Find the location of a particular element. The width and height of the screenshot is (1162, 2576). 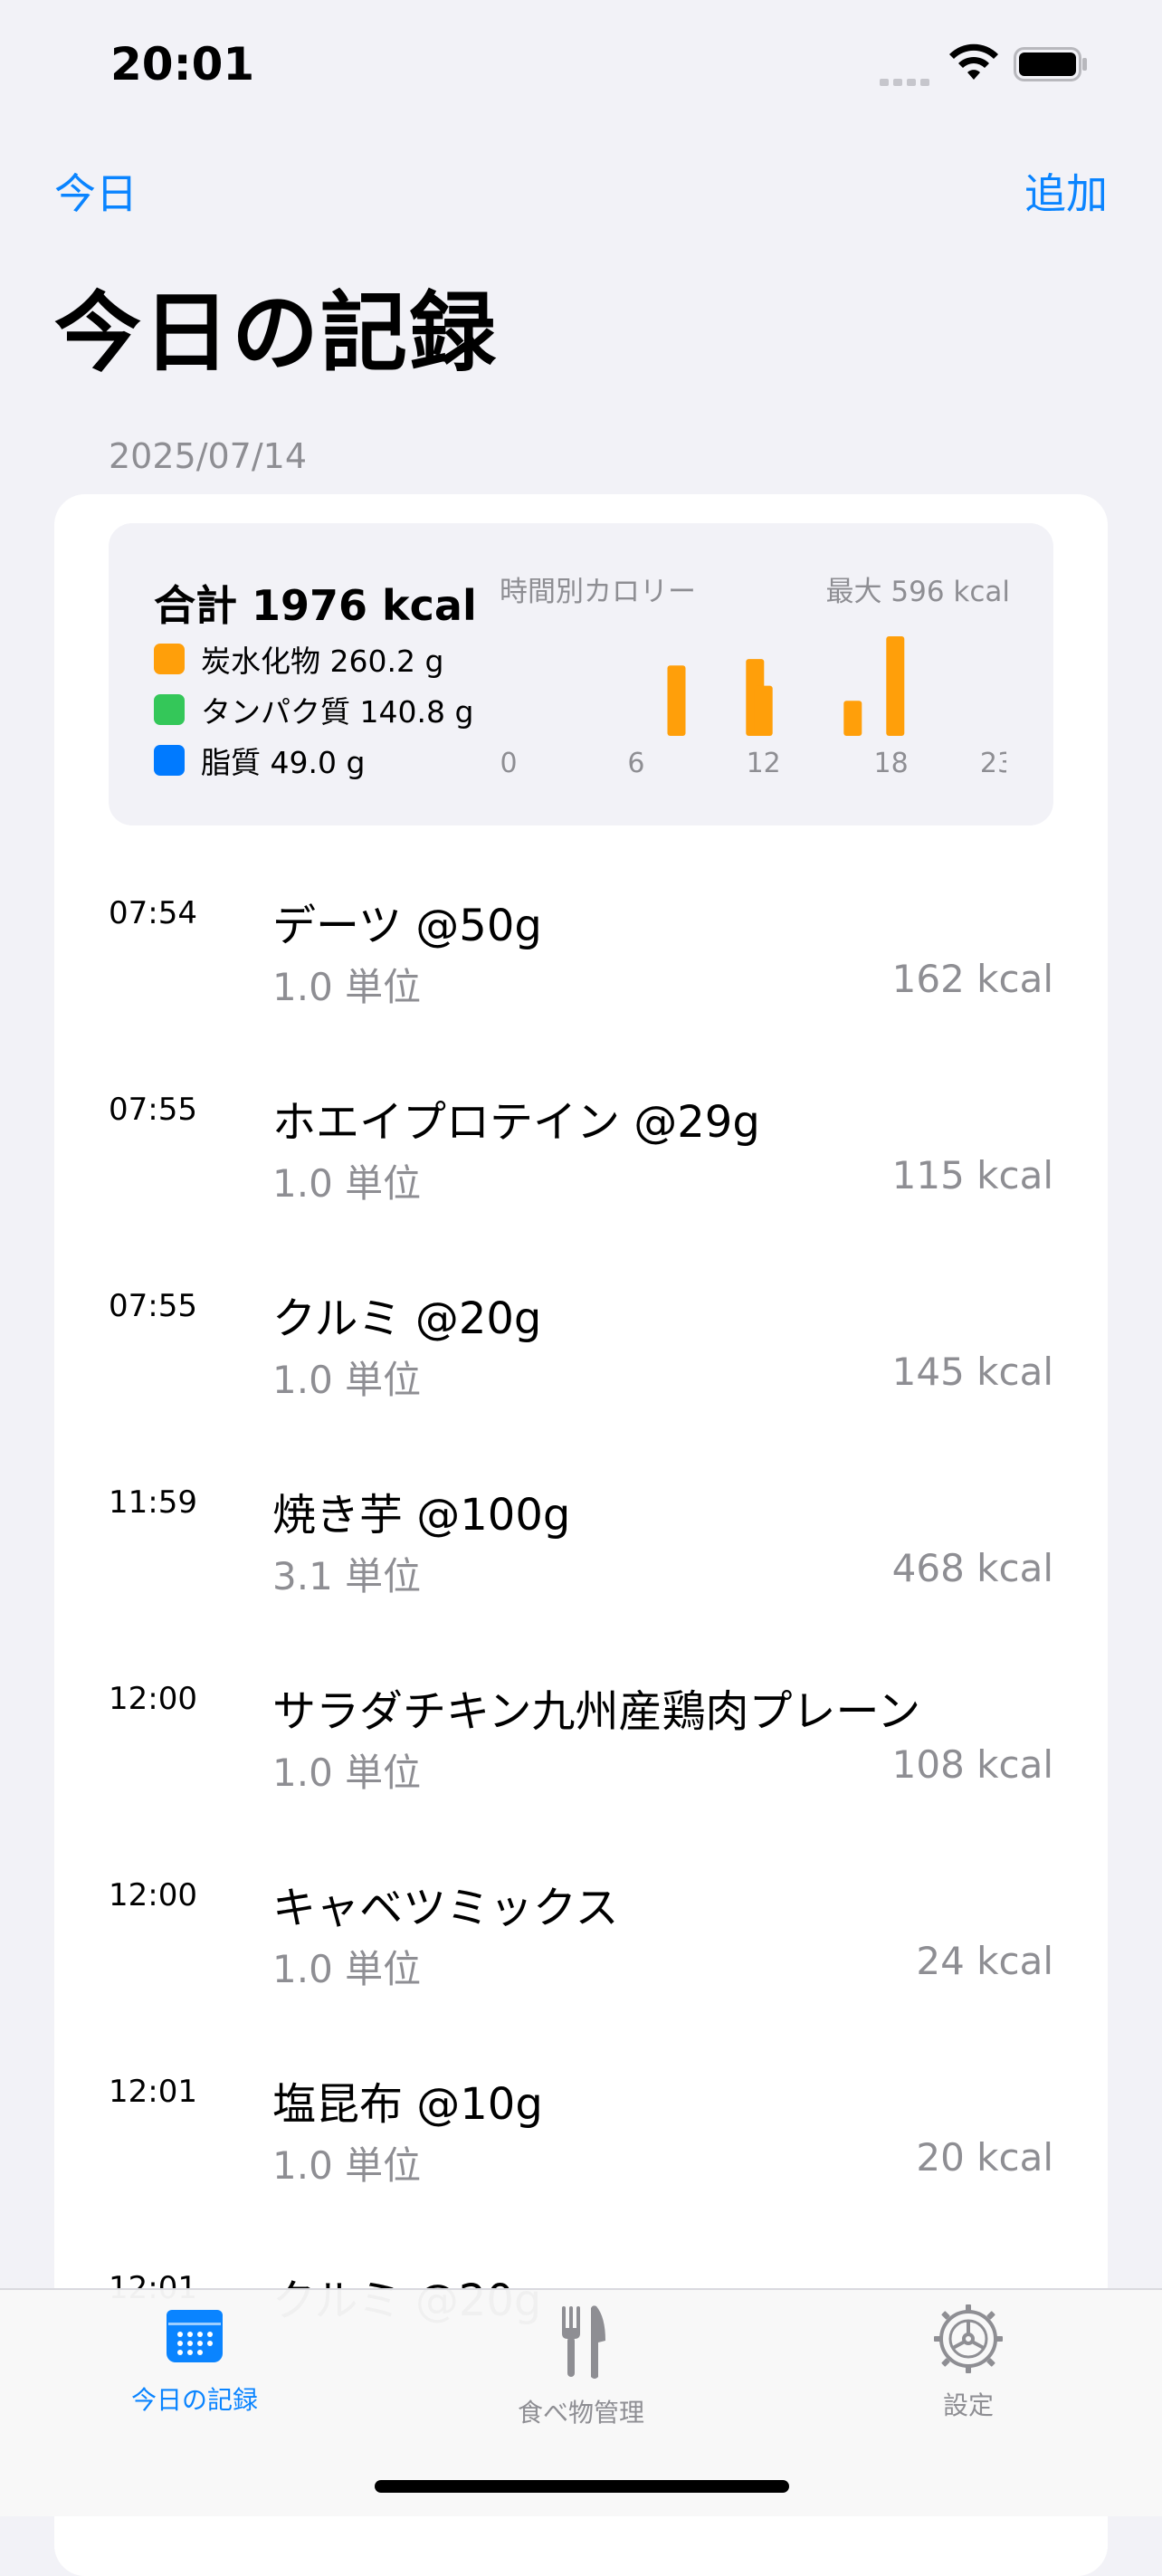

tab-food-management: 食べ物管理 is located at coordinates (581, 2366).